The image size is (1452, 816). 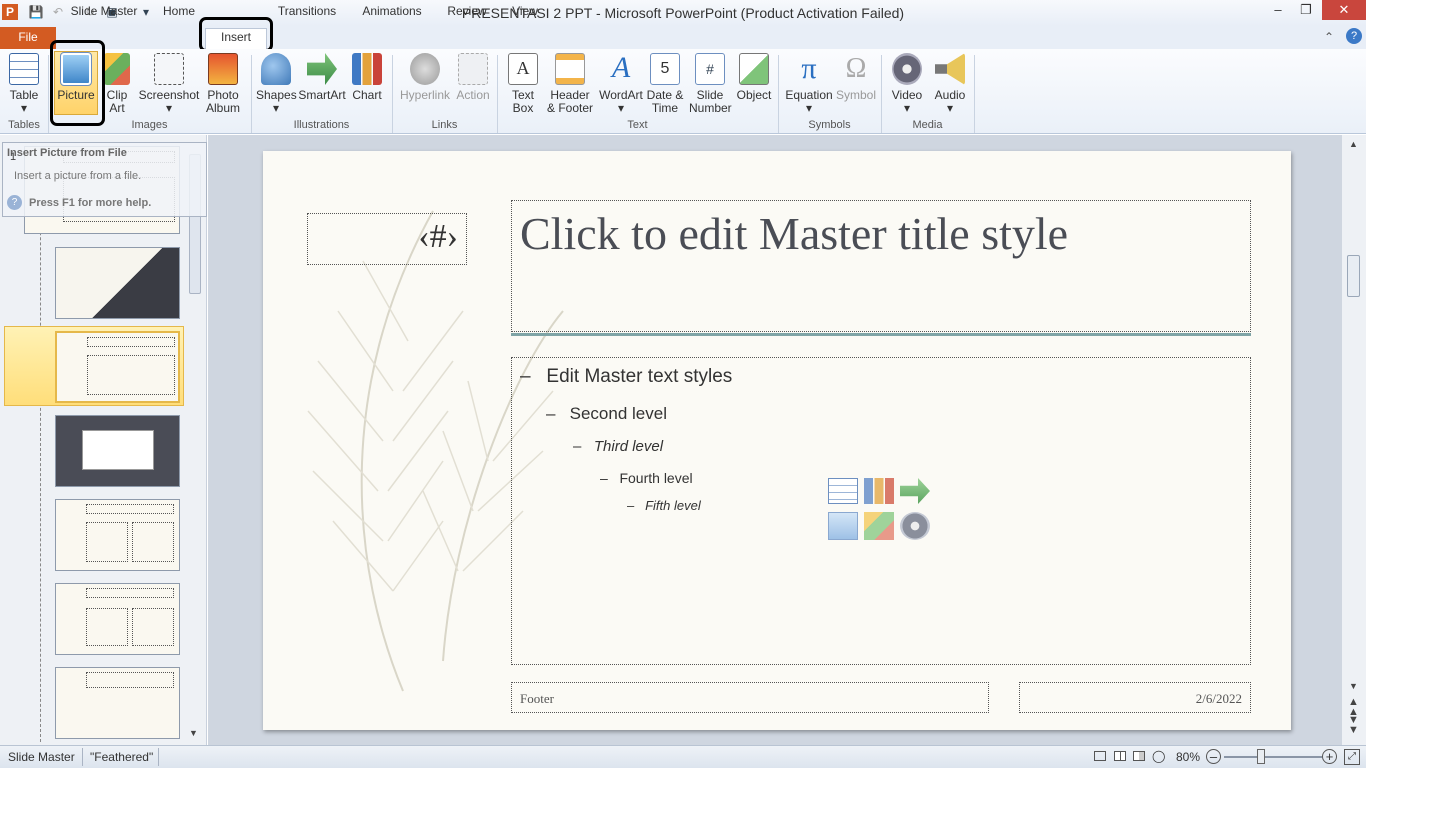 What do you see at coordinates (117, 101) in the screenshot?
I see `clip-art-label: Clip Art` at bounding box center [117, 101].